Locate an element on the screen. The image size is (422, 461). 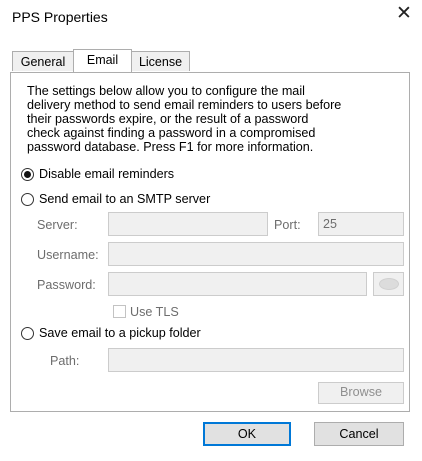
port-label: Port: is located at coordinates (287, 225).